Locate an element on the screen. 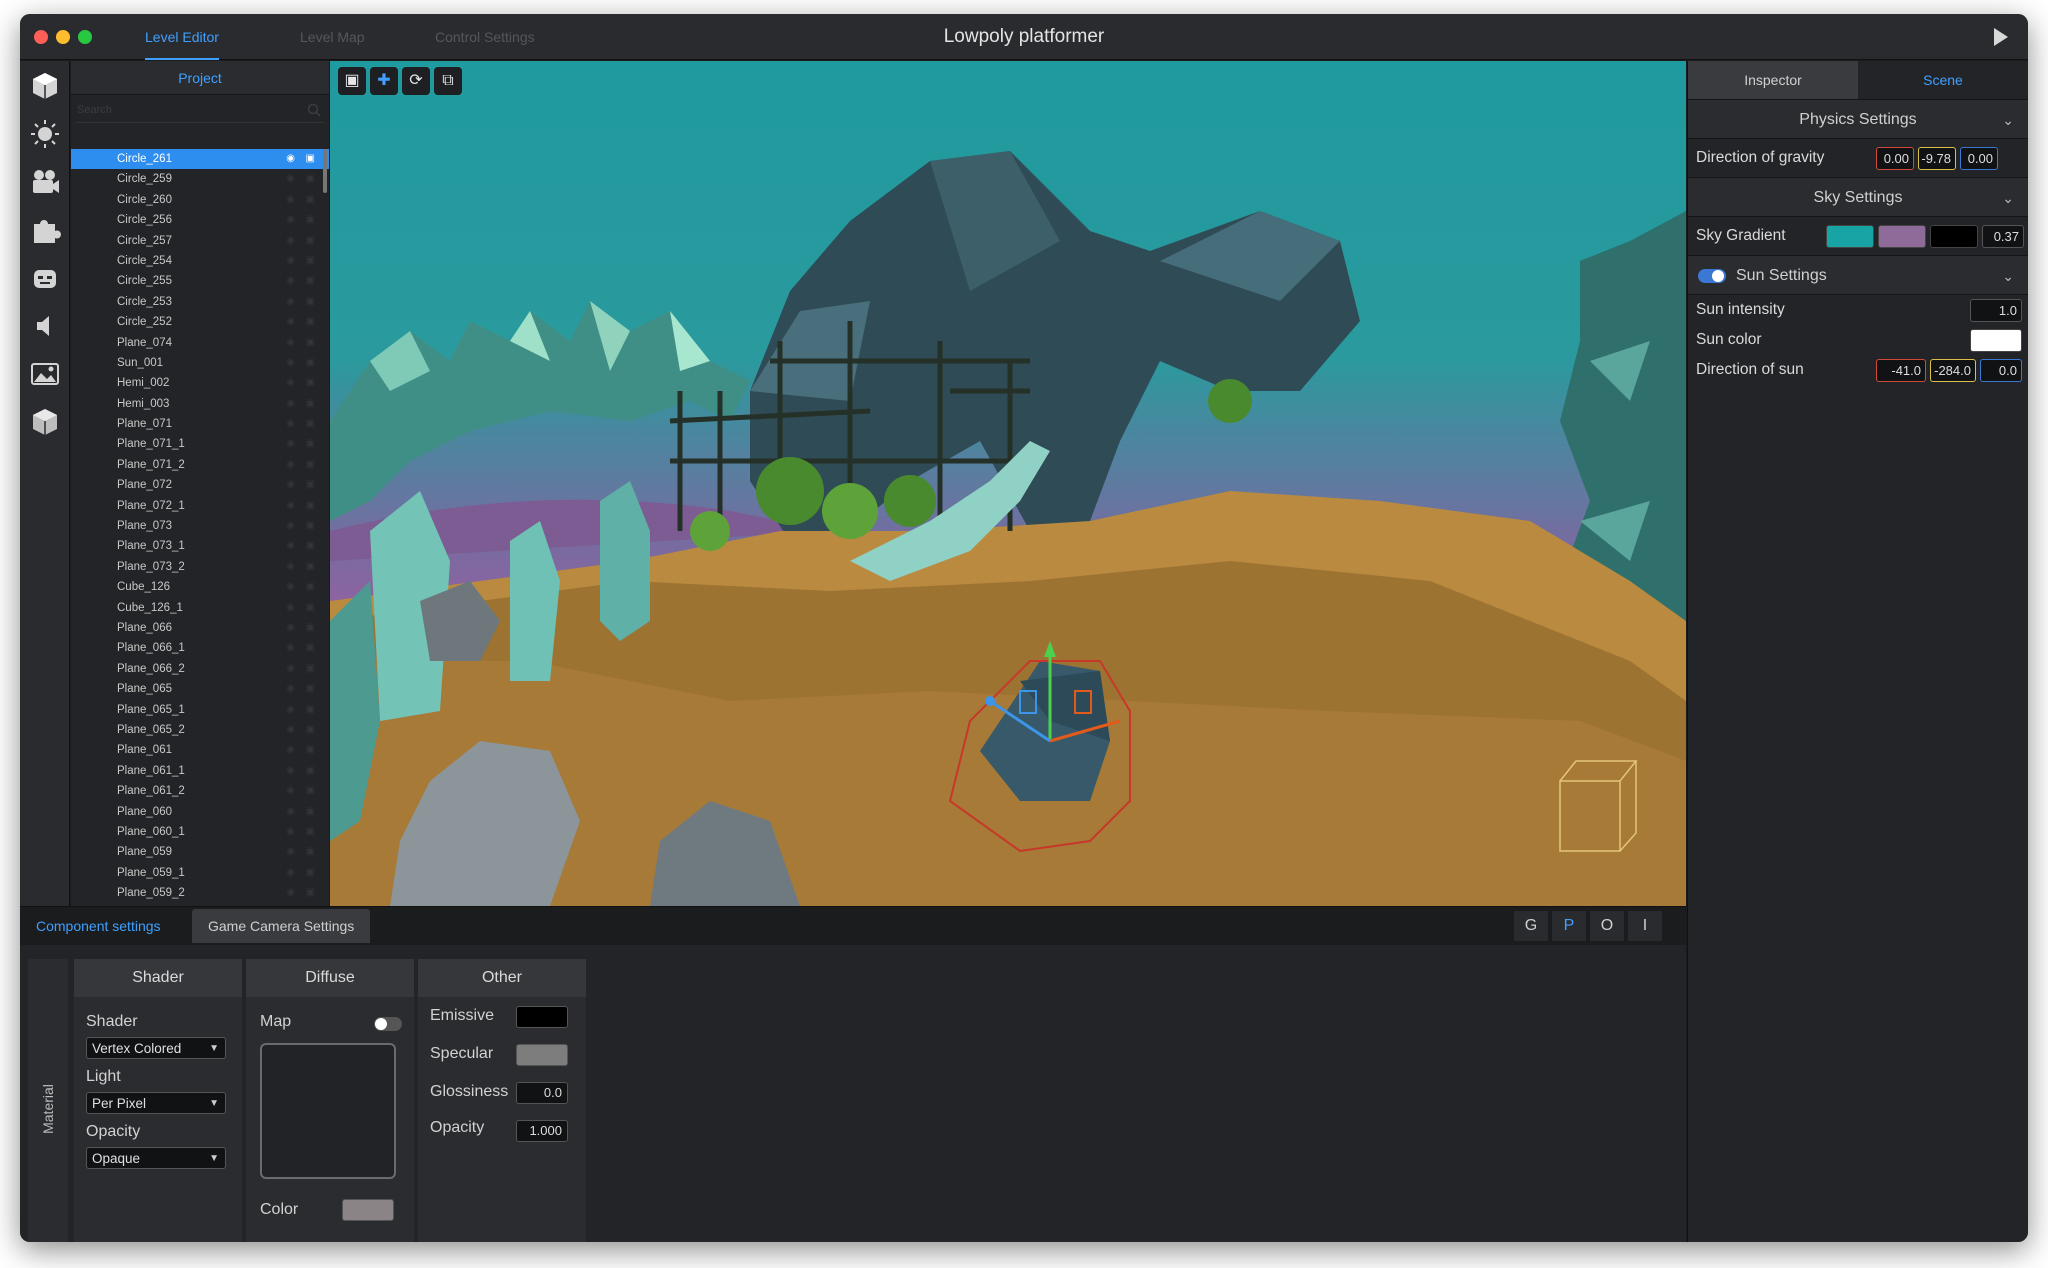  list-item: Plane_065_1 ◉ ▣ is located at coordinates (200, 710).